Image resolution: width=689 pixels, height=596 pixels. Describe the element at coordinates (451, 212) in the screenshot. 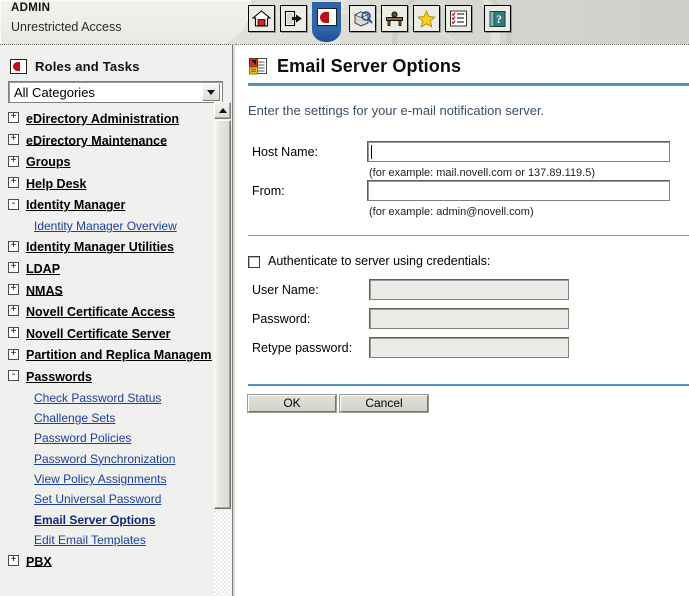

I see `from-hint: (for example: admin@novell.com)` at that location.